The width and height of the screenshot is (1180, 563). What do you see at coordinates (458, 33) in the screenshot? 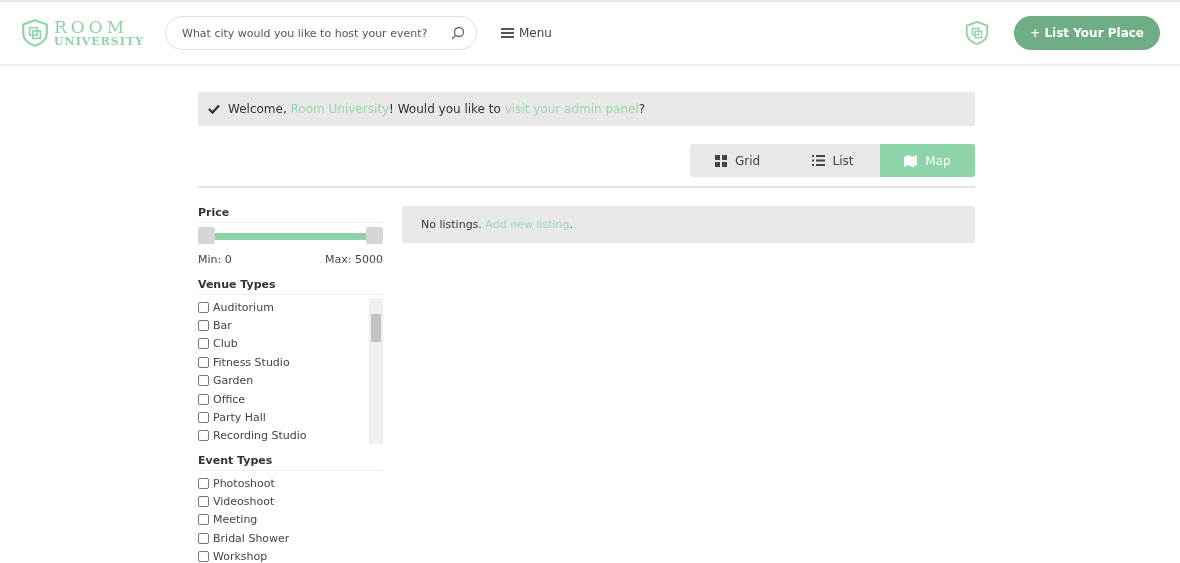
I see `search-icon` at bounding box center [458, 33].